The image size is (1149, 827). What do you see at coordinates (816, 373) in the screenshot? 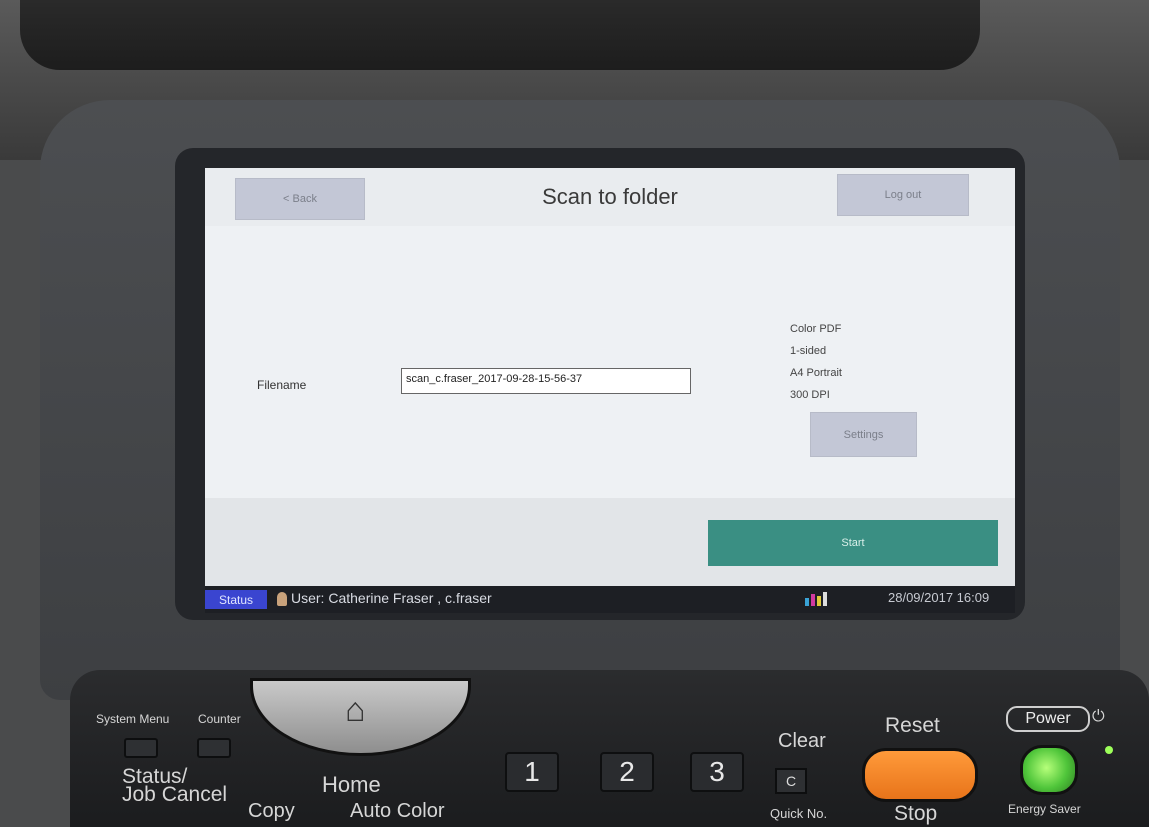
I see `setting-paper: A4 Portrait` at bounding box center [816, 373].